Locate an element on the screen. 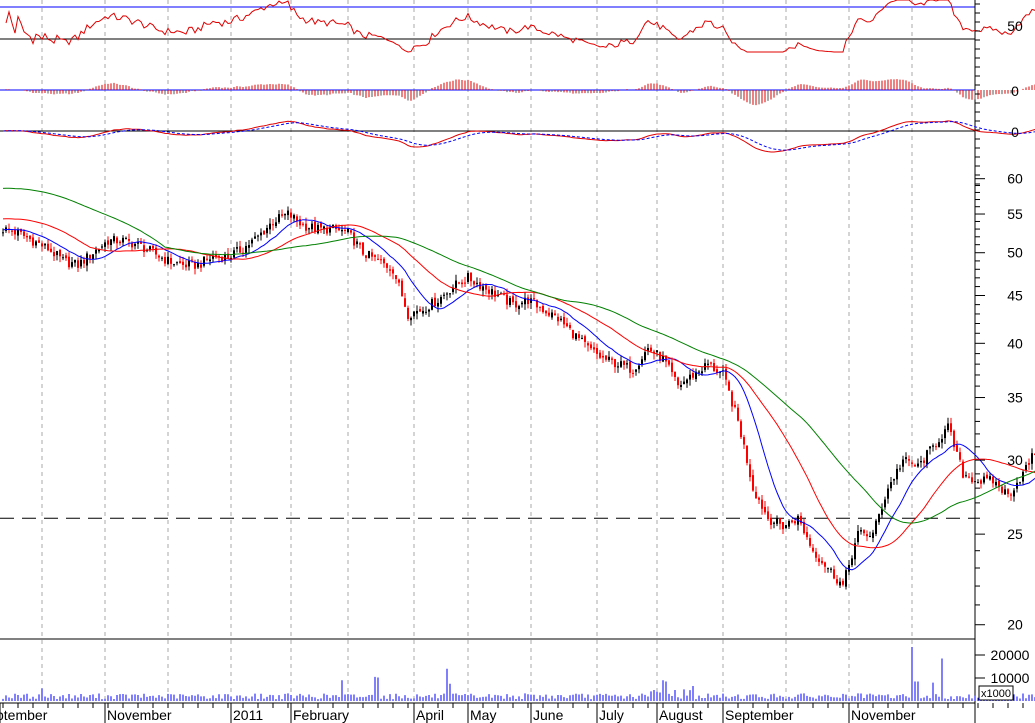 This screenshot has width=1035, height=723. price-tick-label: 60 is located at coordinates (1015, 179).